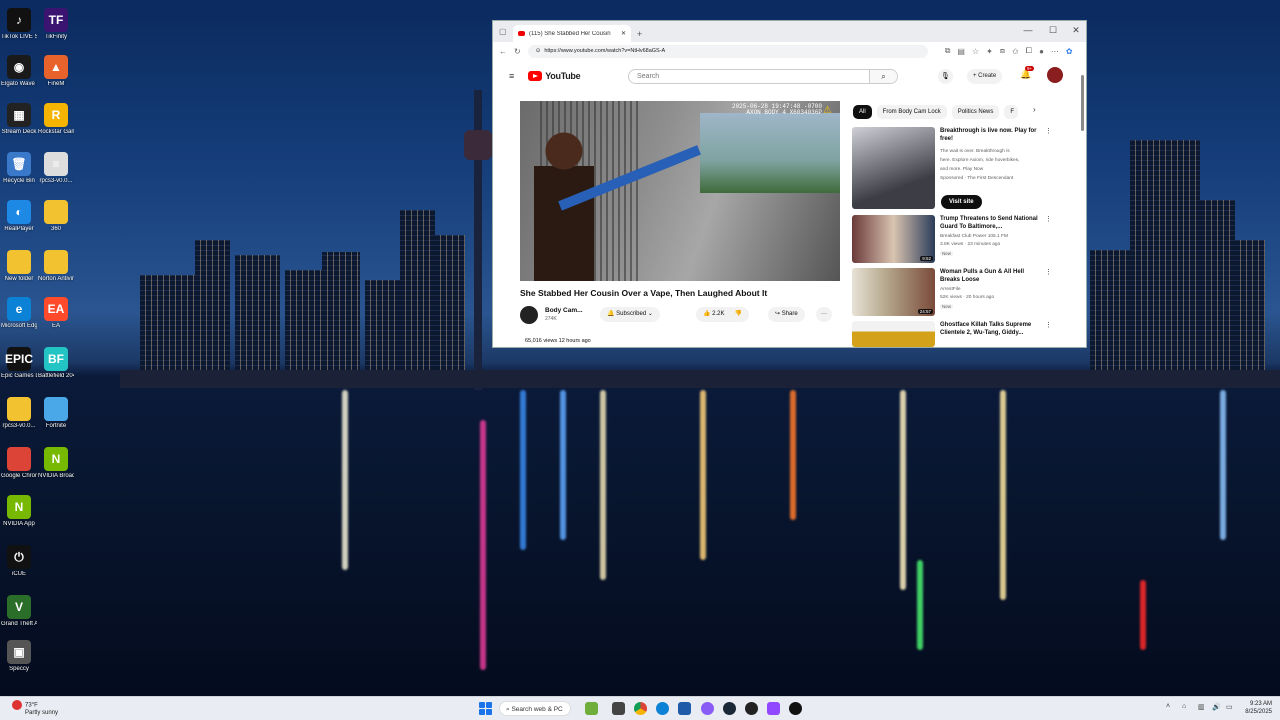  I want to click on search-button: ⌕, so click(883, 76).